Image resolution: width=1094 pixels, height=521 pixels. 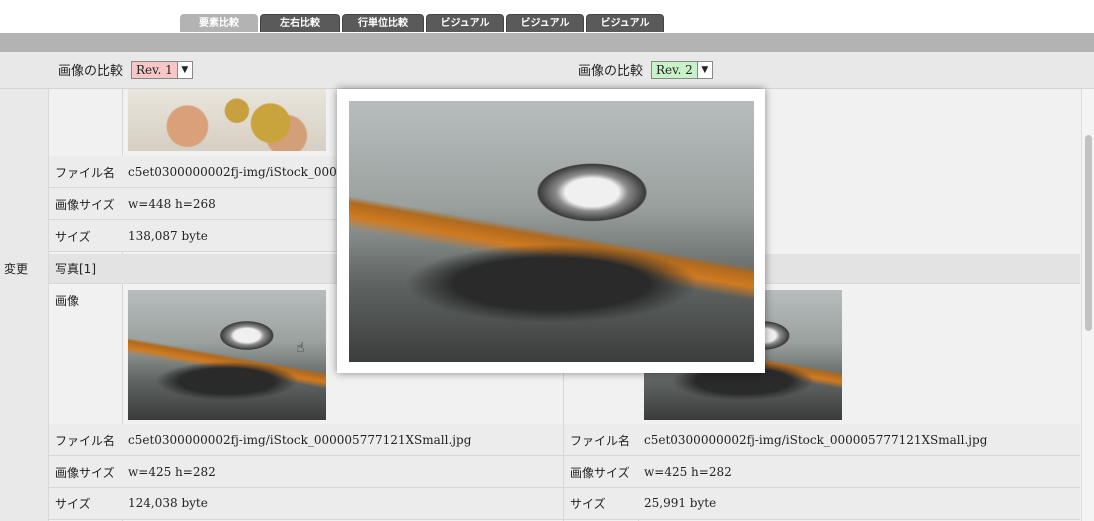 I want to click on toolbar-band, so click(x=547, y=42).